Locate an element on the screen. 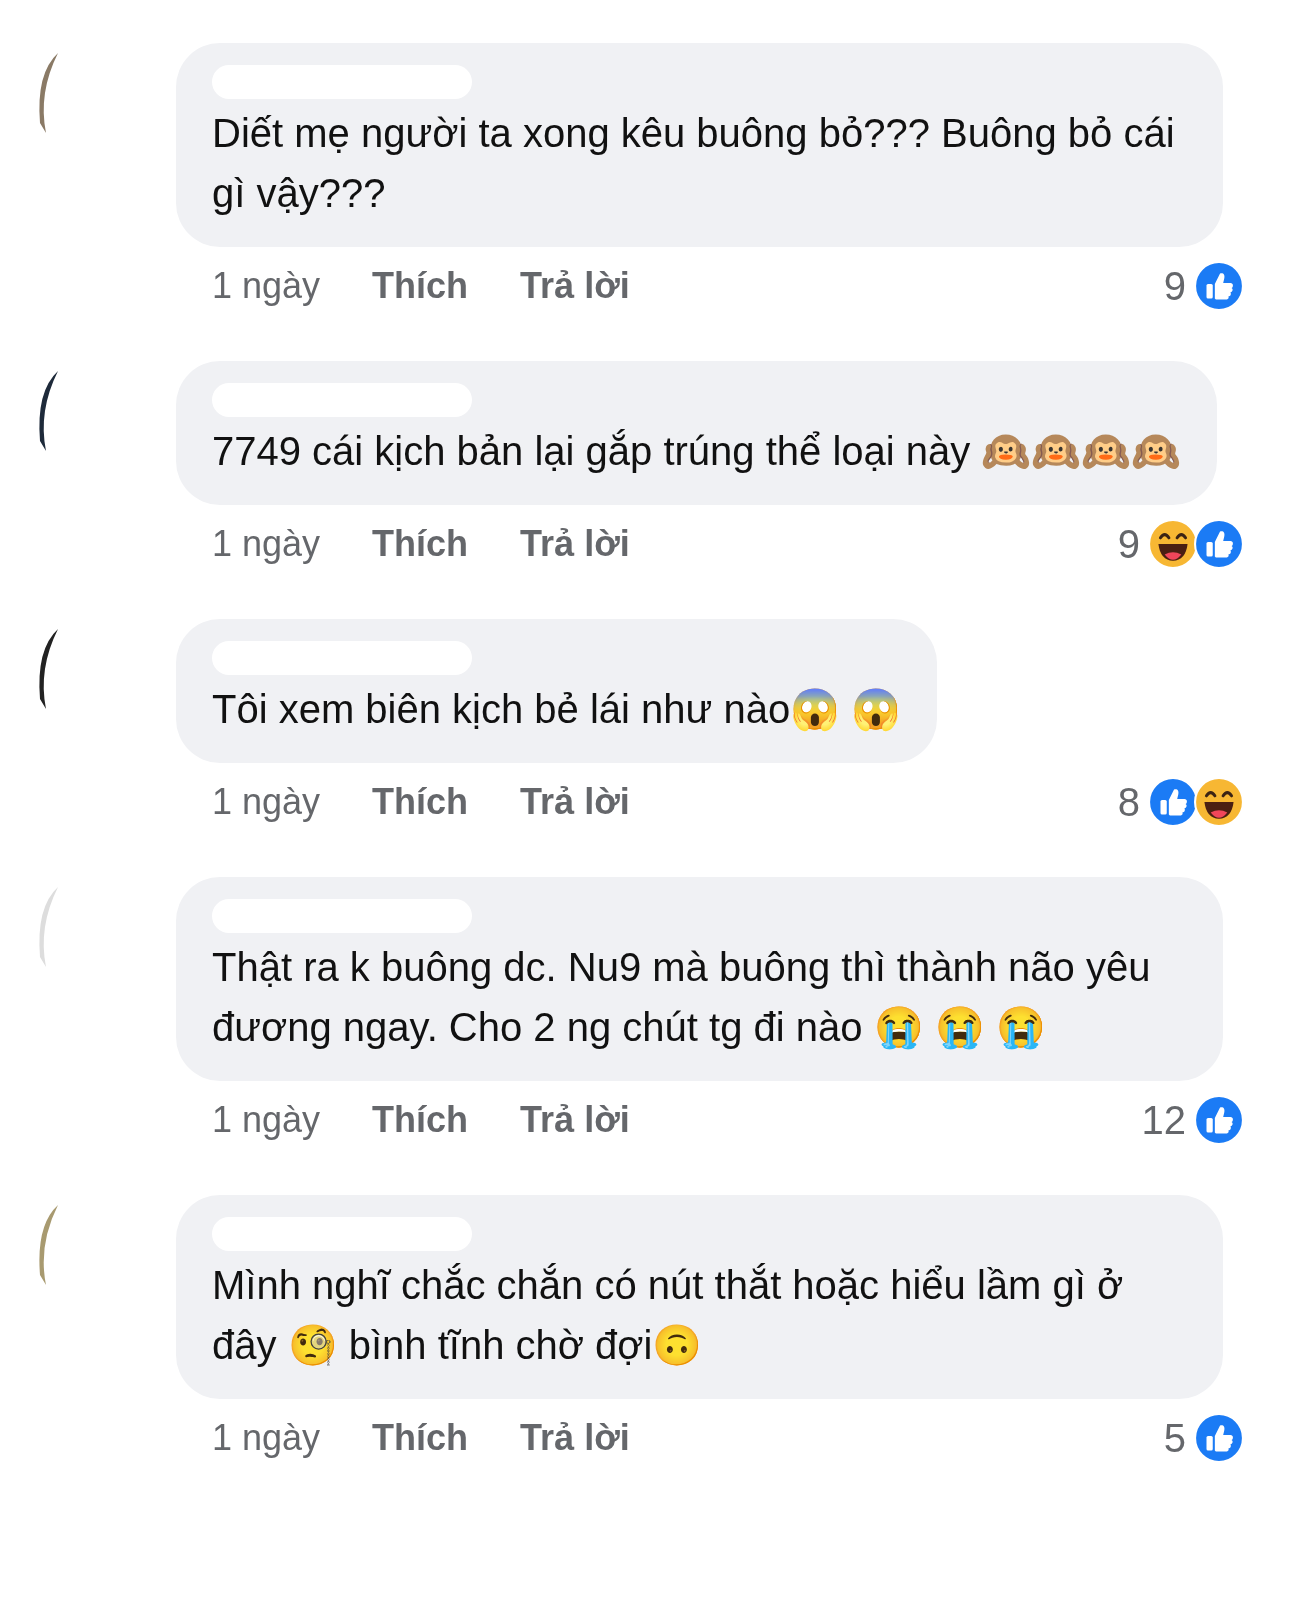 The height and width of the screenshot is (1600, 1290). comment-text: 7749 cái kịch bản lại gắp trúng thể loại này 🙉🙉🙉🙉 is located at coordinates (697, 451).